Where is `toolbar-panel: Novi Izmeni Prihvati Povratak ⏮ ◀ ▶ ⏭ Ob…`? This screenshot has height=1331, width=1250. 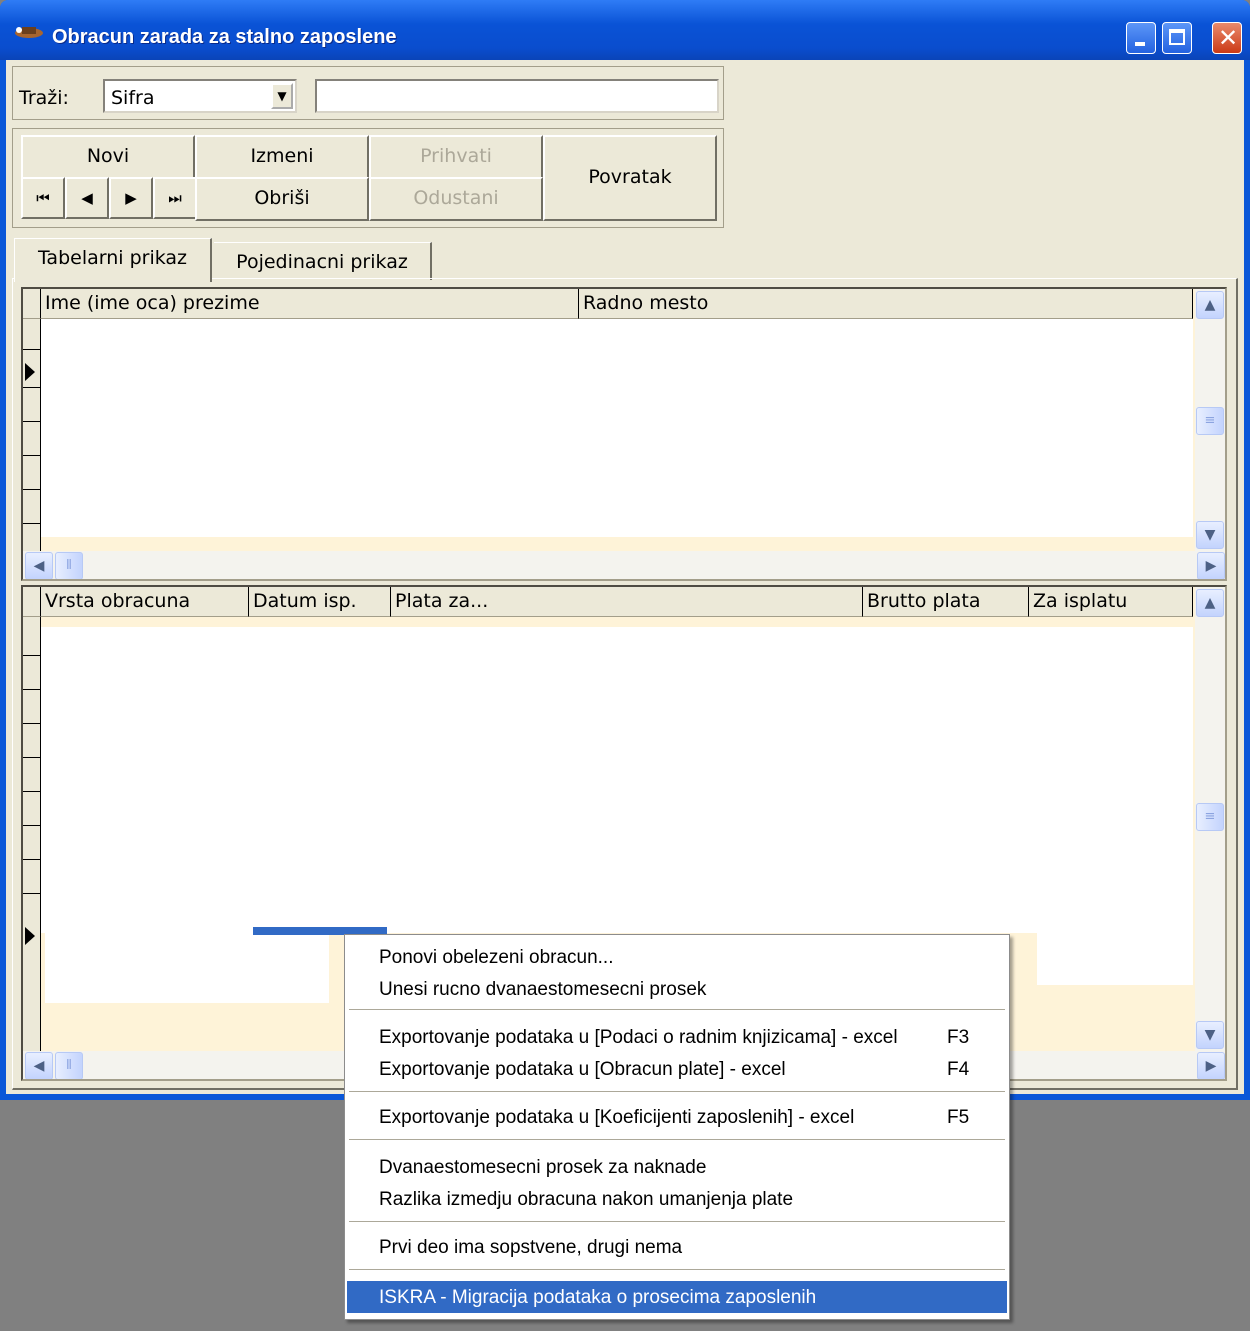 toolbar-panel: Novi Izmeni Prihvati Povratak ⏮ ◀ ▶ ⏭ Ob… is located at coordinates (368, 178).